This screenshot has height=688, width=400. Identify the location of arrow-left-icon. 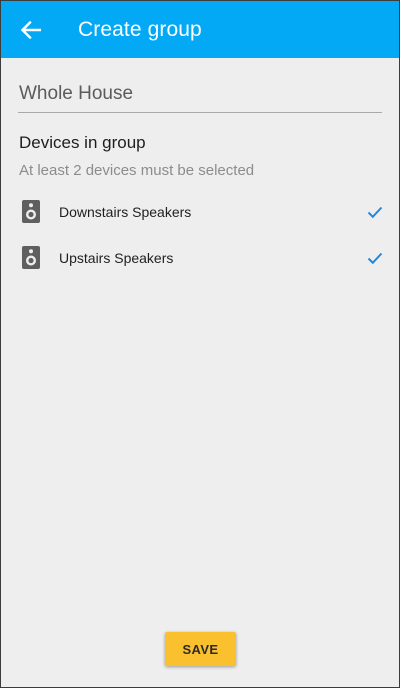
(31, 30).